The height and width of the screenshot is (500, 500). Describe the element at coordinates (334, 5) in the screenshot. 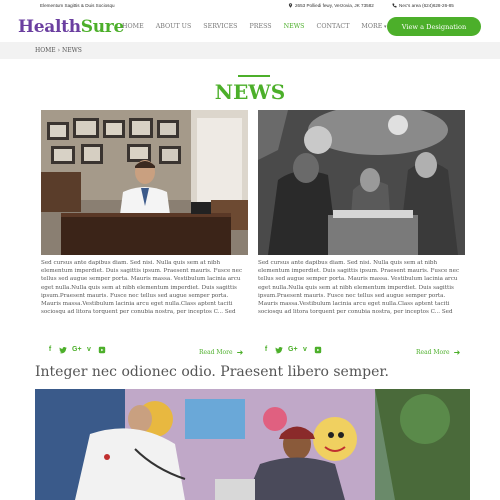

I see `address-text: 2653 Polliedi fewy, Verzovia, JK 73582` at that location.